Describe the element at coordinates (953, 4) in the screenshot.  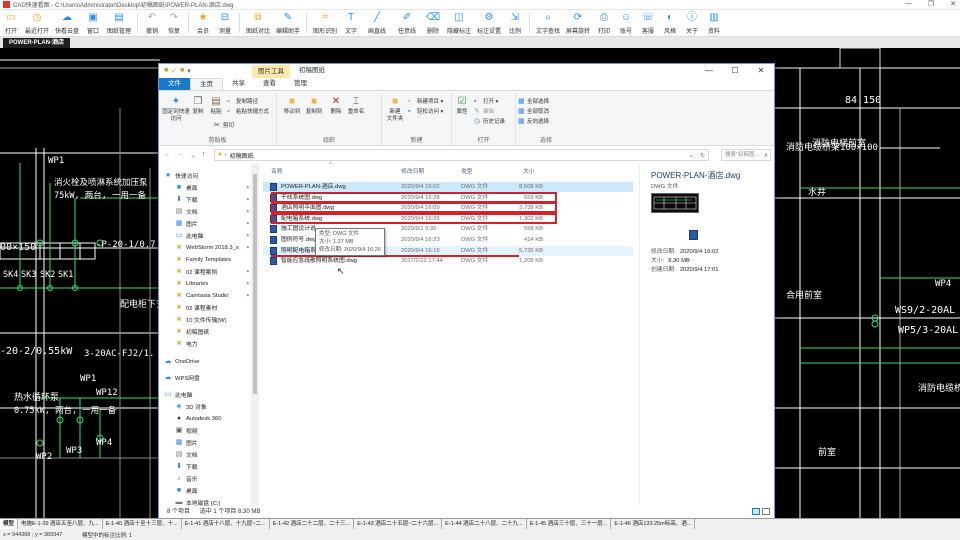
I see `close-button: ✕` at that location.